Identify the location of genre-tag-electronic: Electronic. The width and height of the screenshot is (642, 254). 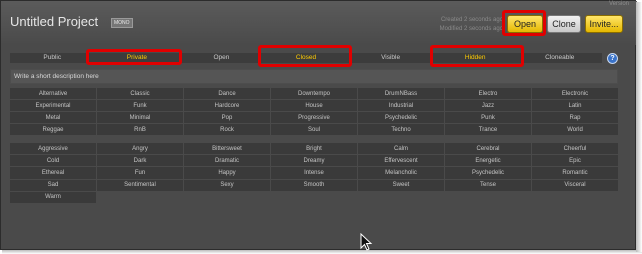
(575, 93).